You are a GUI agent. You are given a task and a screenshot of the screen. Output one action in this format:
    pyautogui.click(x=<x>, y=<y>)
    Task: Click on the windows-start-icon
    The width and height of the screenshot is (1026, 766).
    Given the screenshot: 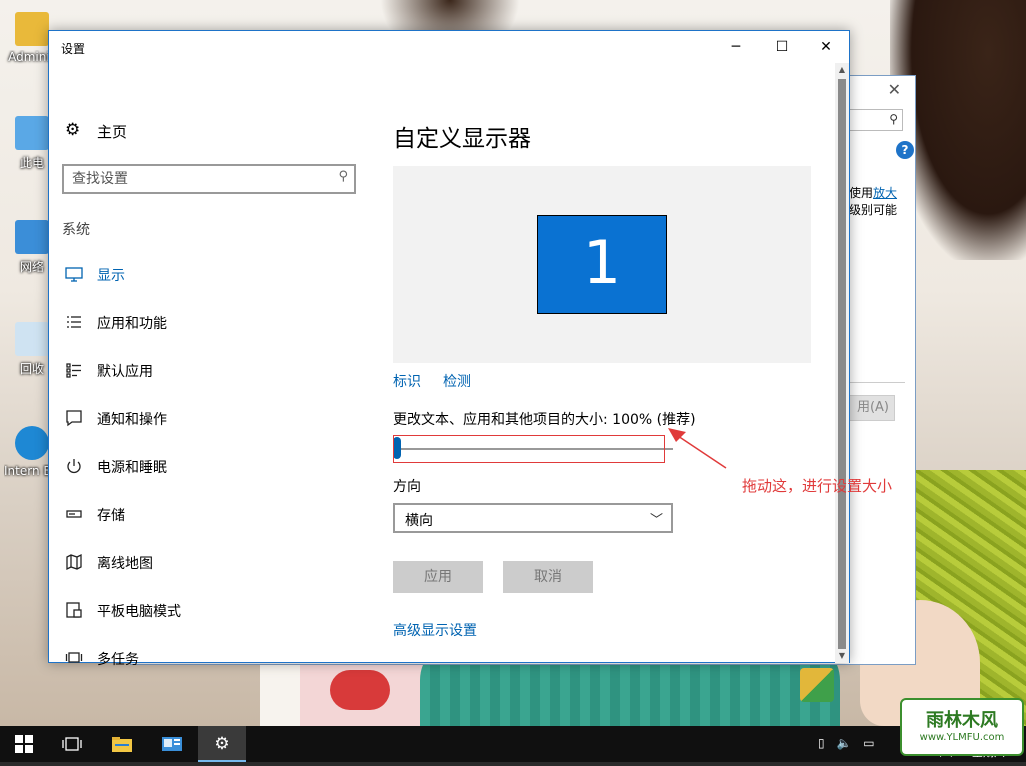 What is the action you would take?
    pyautogui.click(x=24, y=744)
    